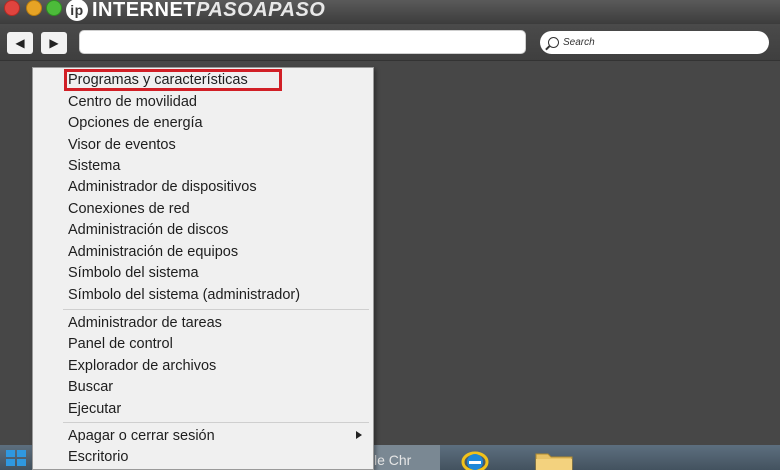 This screenshot has height=470, width=780. I want to click on triangle-right-icon: ▶, so click(54, 43).